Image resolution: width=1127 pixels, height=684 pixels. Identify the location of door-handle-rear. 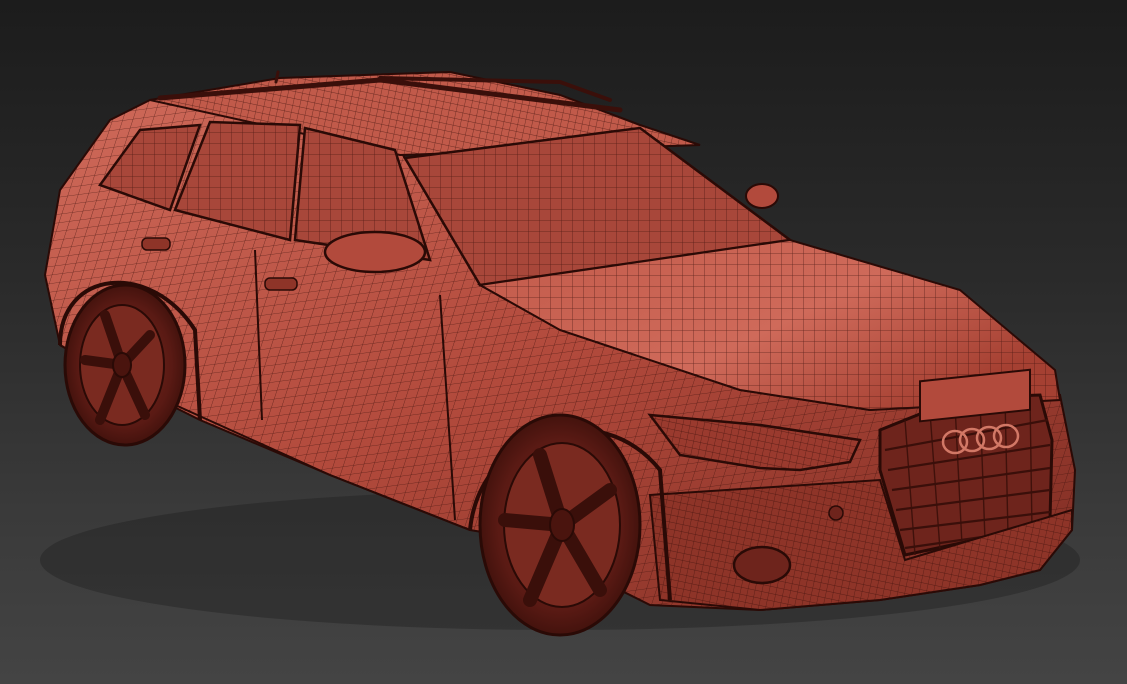
(156, 244).